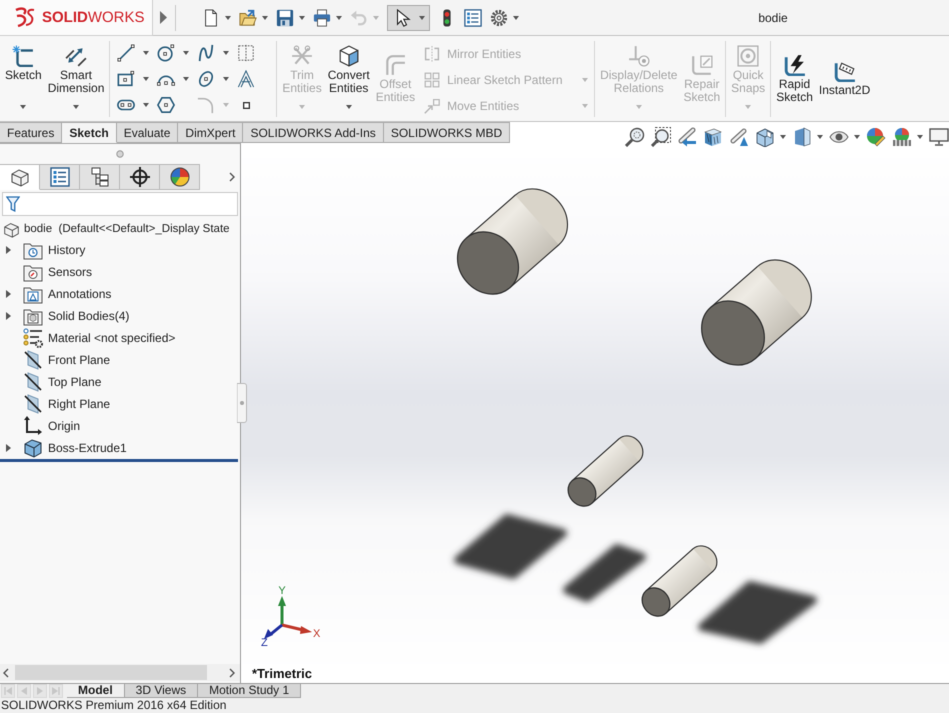 The height and width of the screenshot is (713, 949). Describe the element at coordinates (701, 65) in the screenshot. I see `corner-square-icon` at that location.